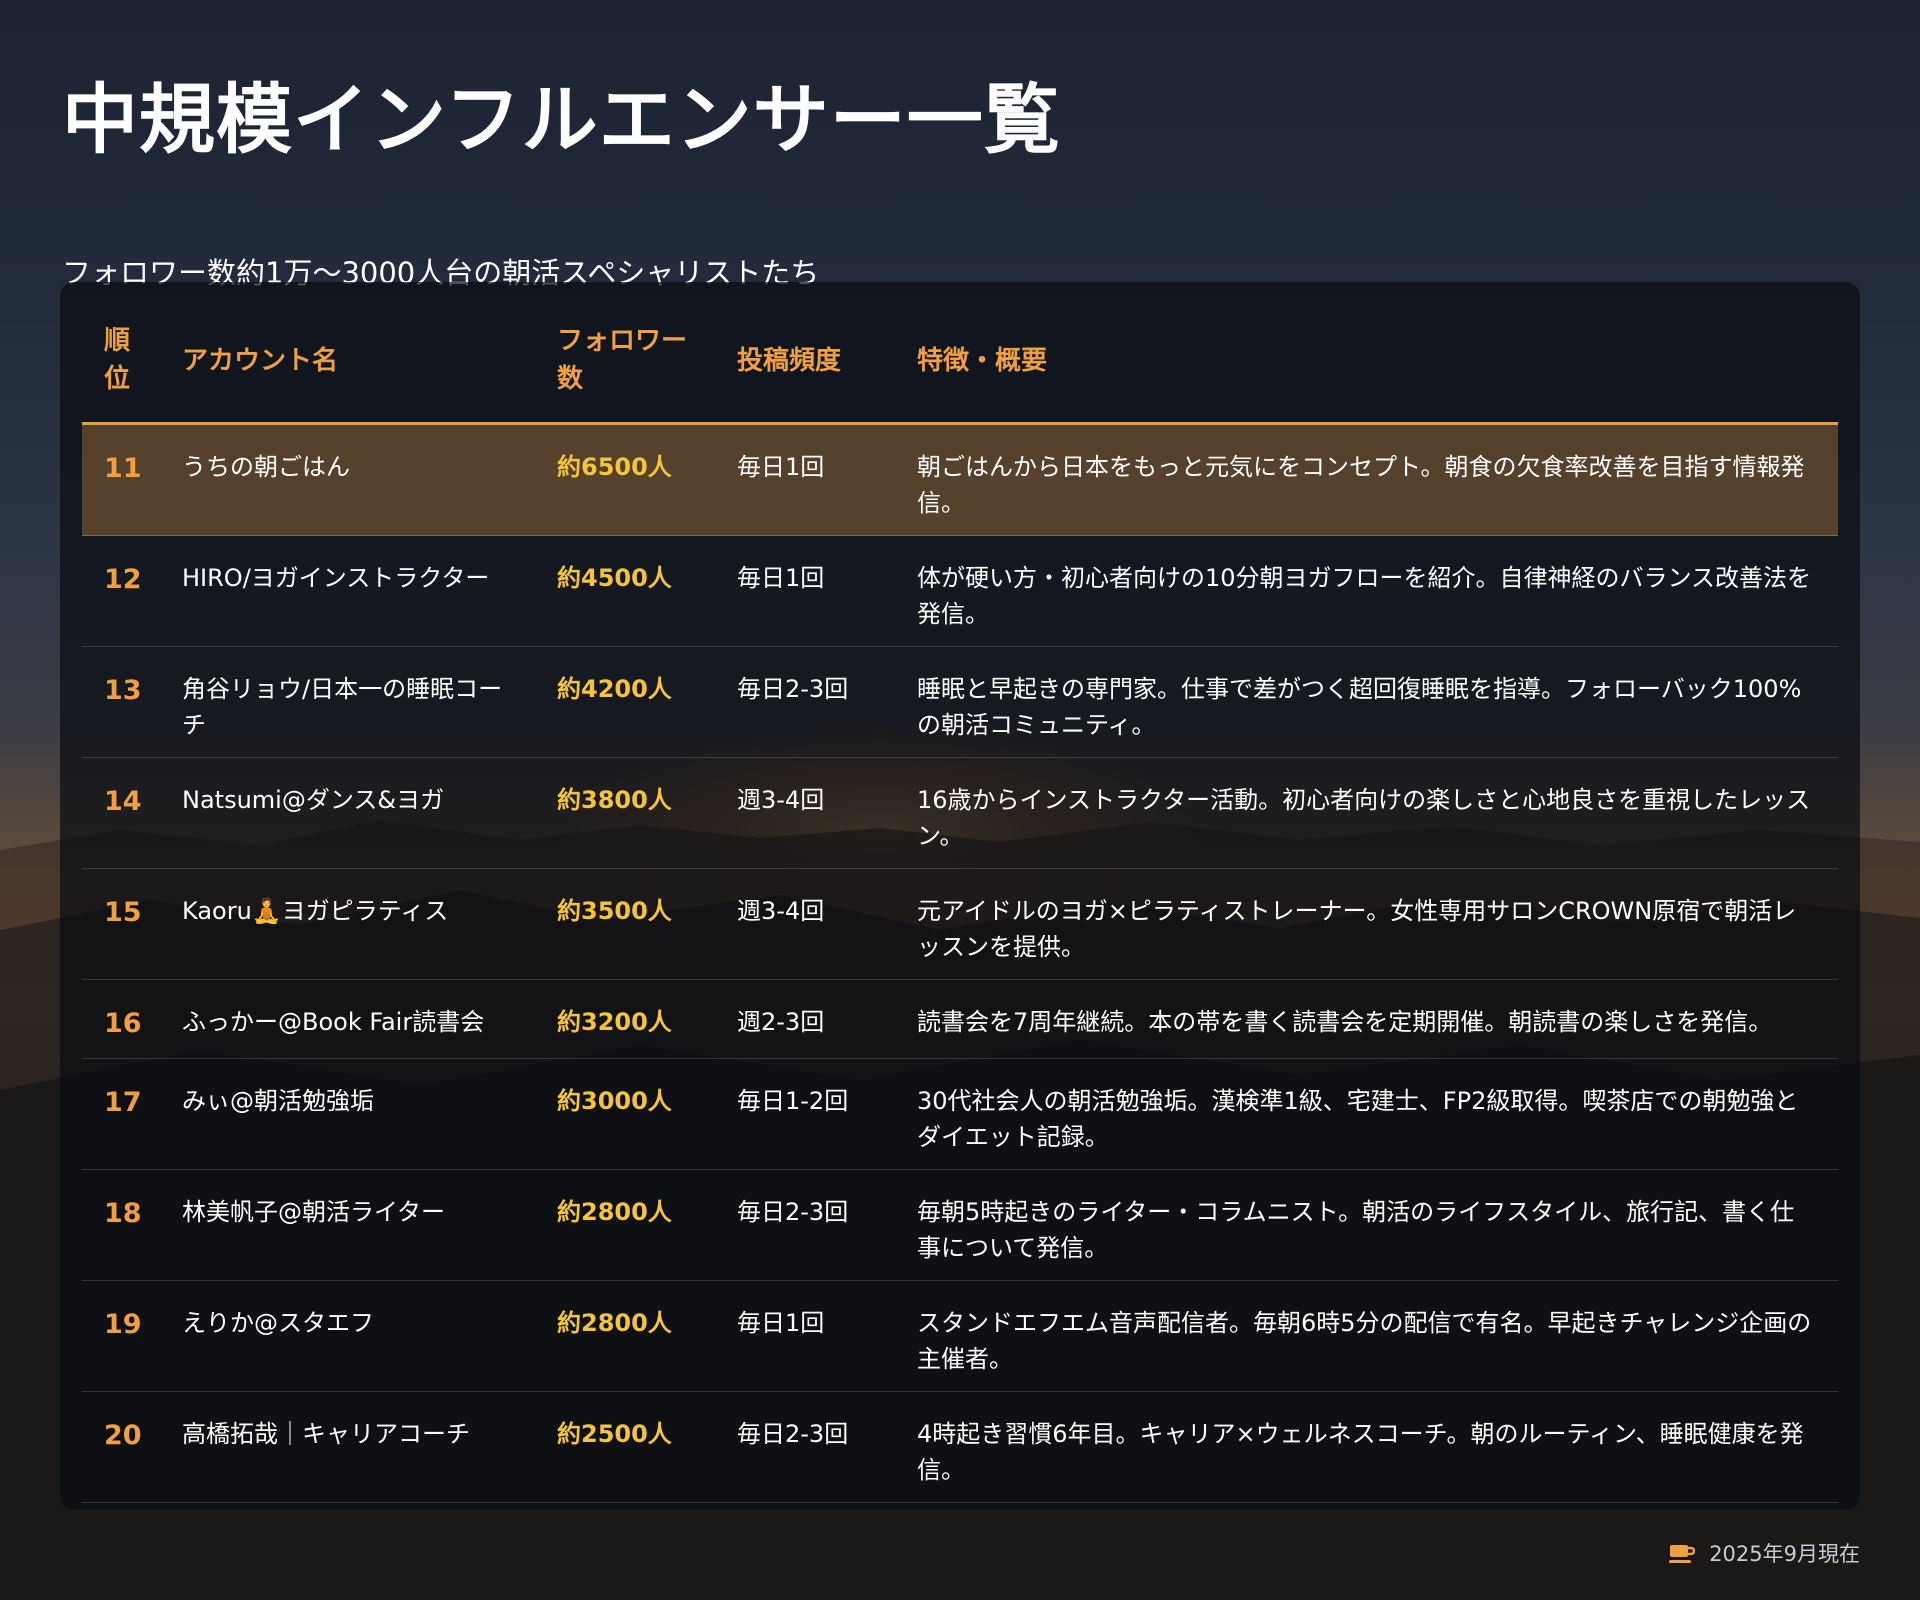  I want to click on followers-cell: 約2500人, so click(614, 1434).